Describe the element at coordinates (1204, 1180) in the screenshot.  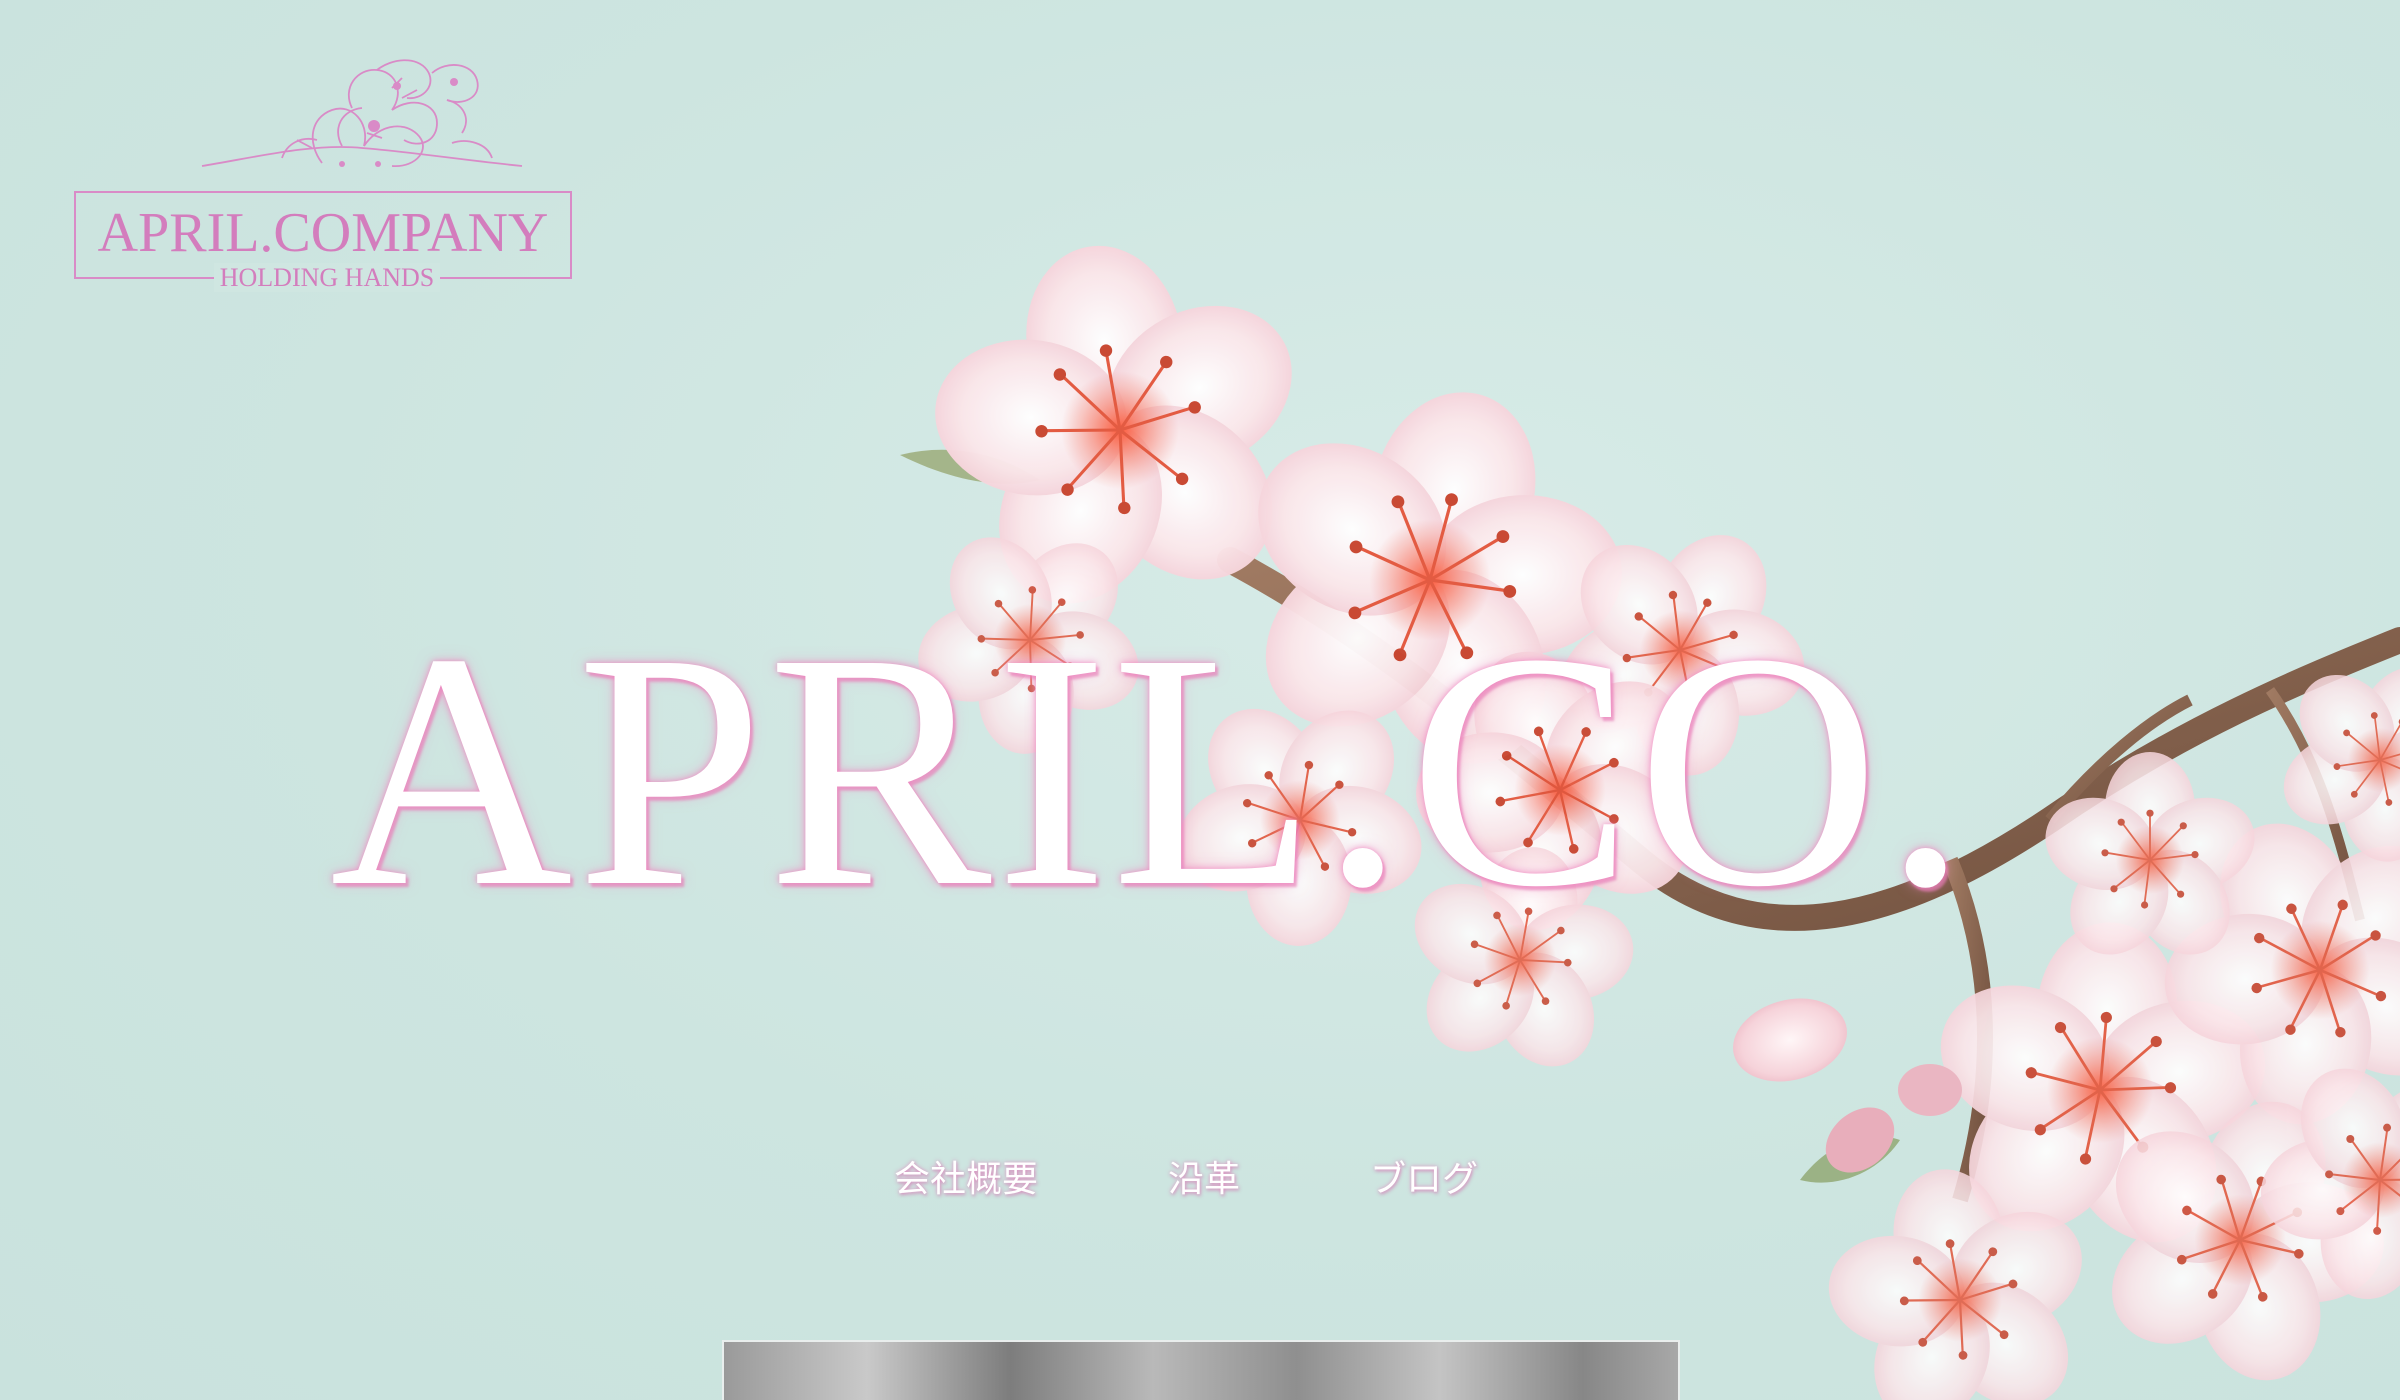
I see `nav-link-history: 沿革` at that location.